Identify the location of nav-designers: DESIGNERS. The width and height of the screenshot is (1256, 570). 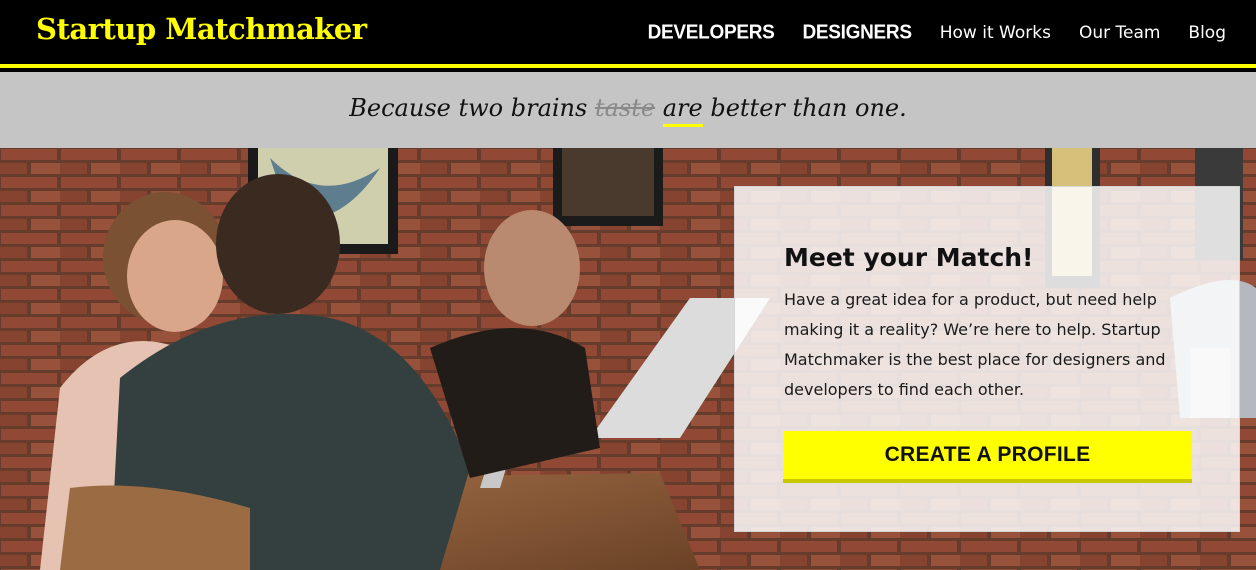
(858, 33).